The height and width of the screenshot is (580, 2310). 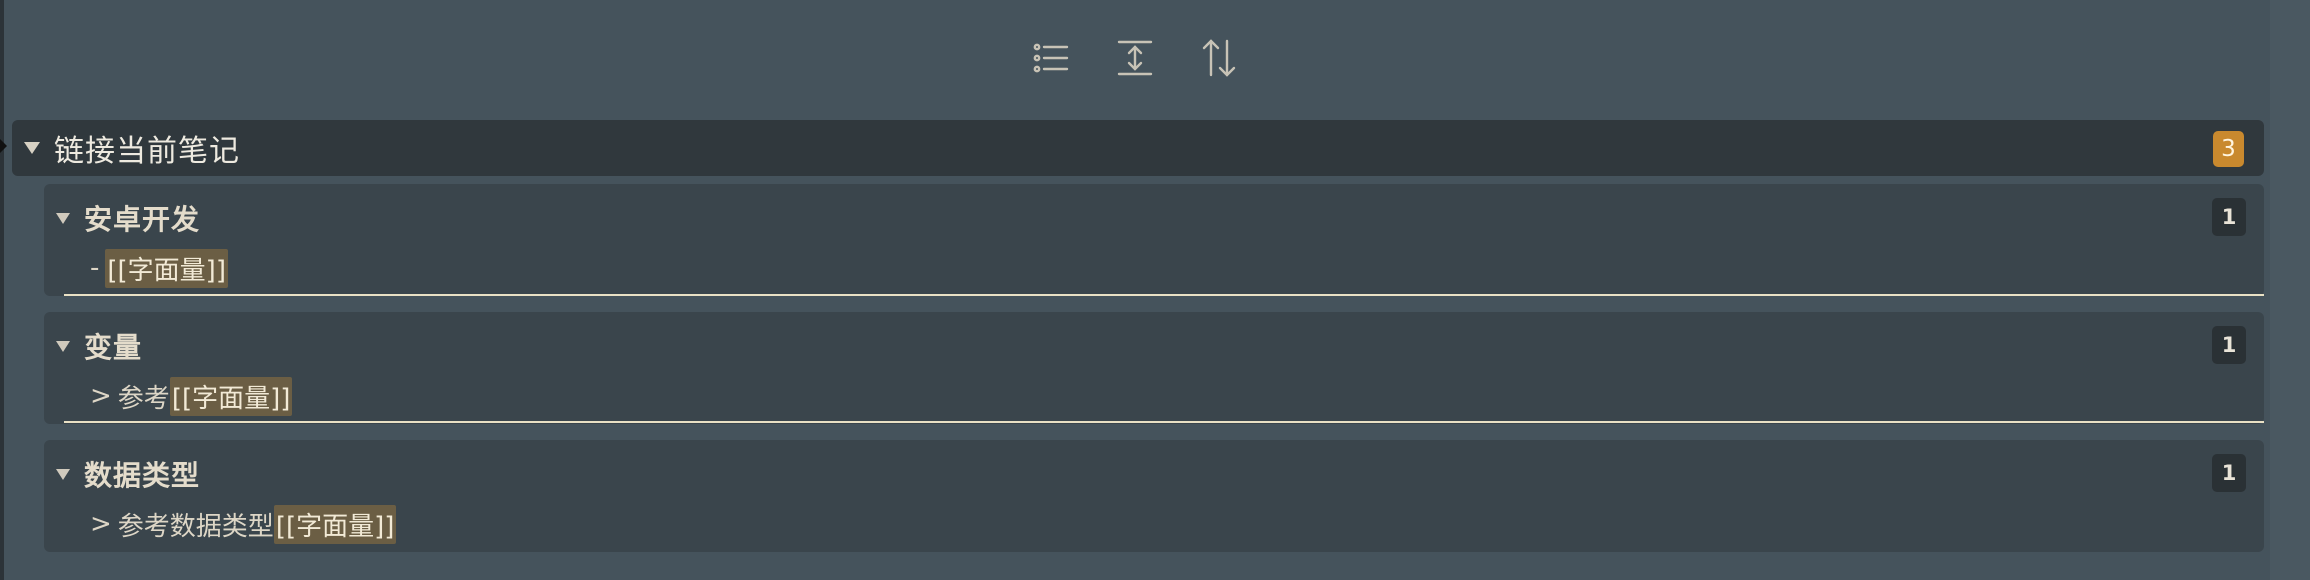 I want to click on result-header: 变量 1, so click(x=1154, y=346).